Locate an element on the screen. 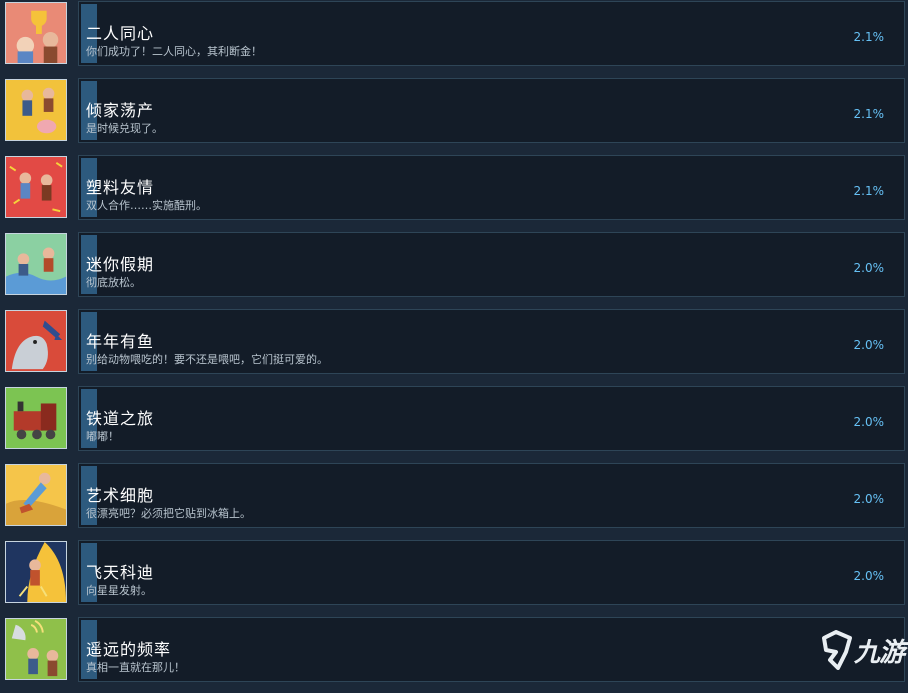 This screenshot has width=908, height=693. watermark-logo: 九游 is located at coordinates (862, 650).